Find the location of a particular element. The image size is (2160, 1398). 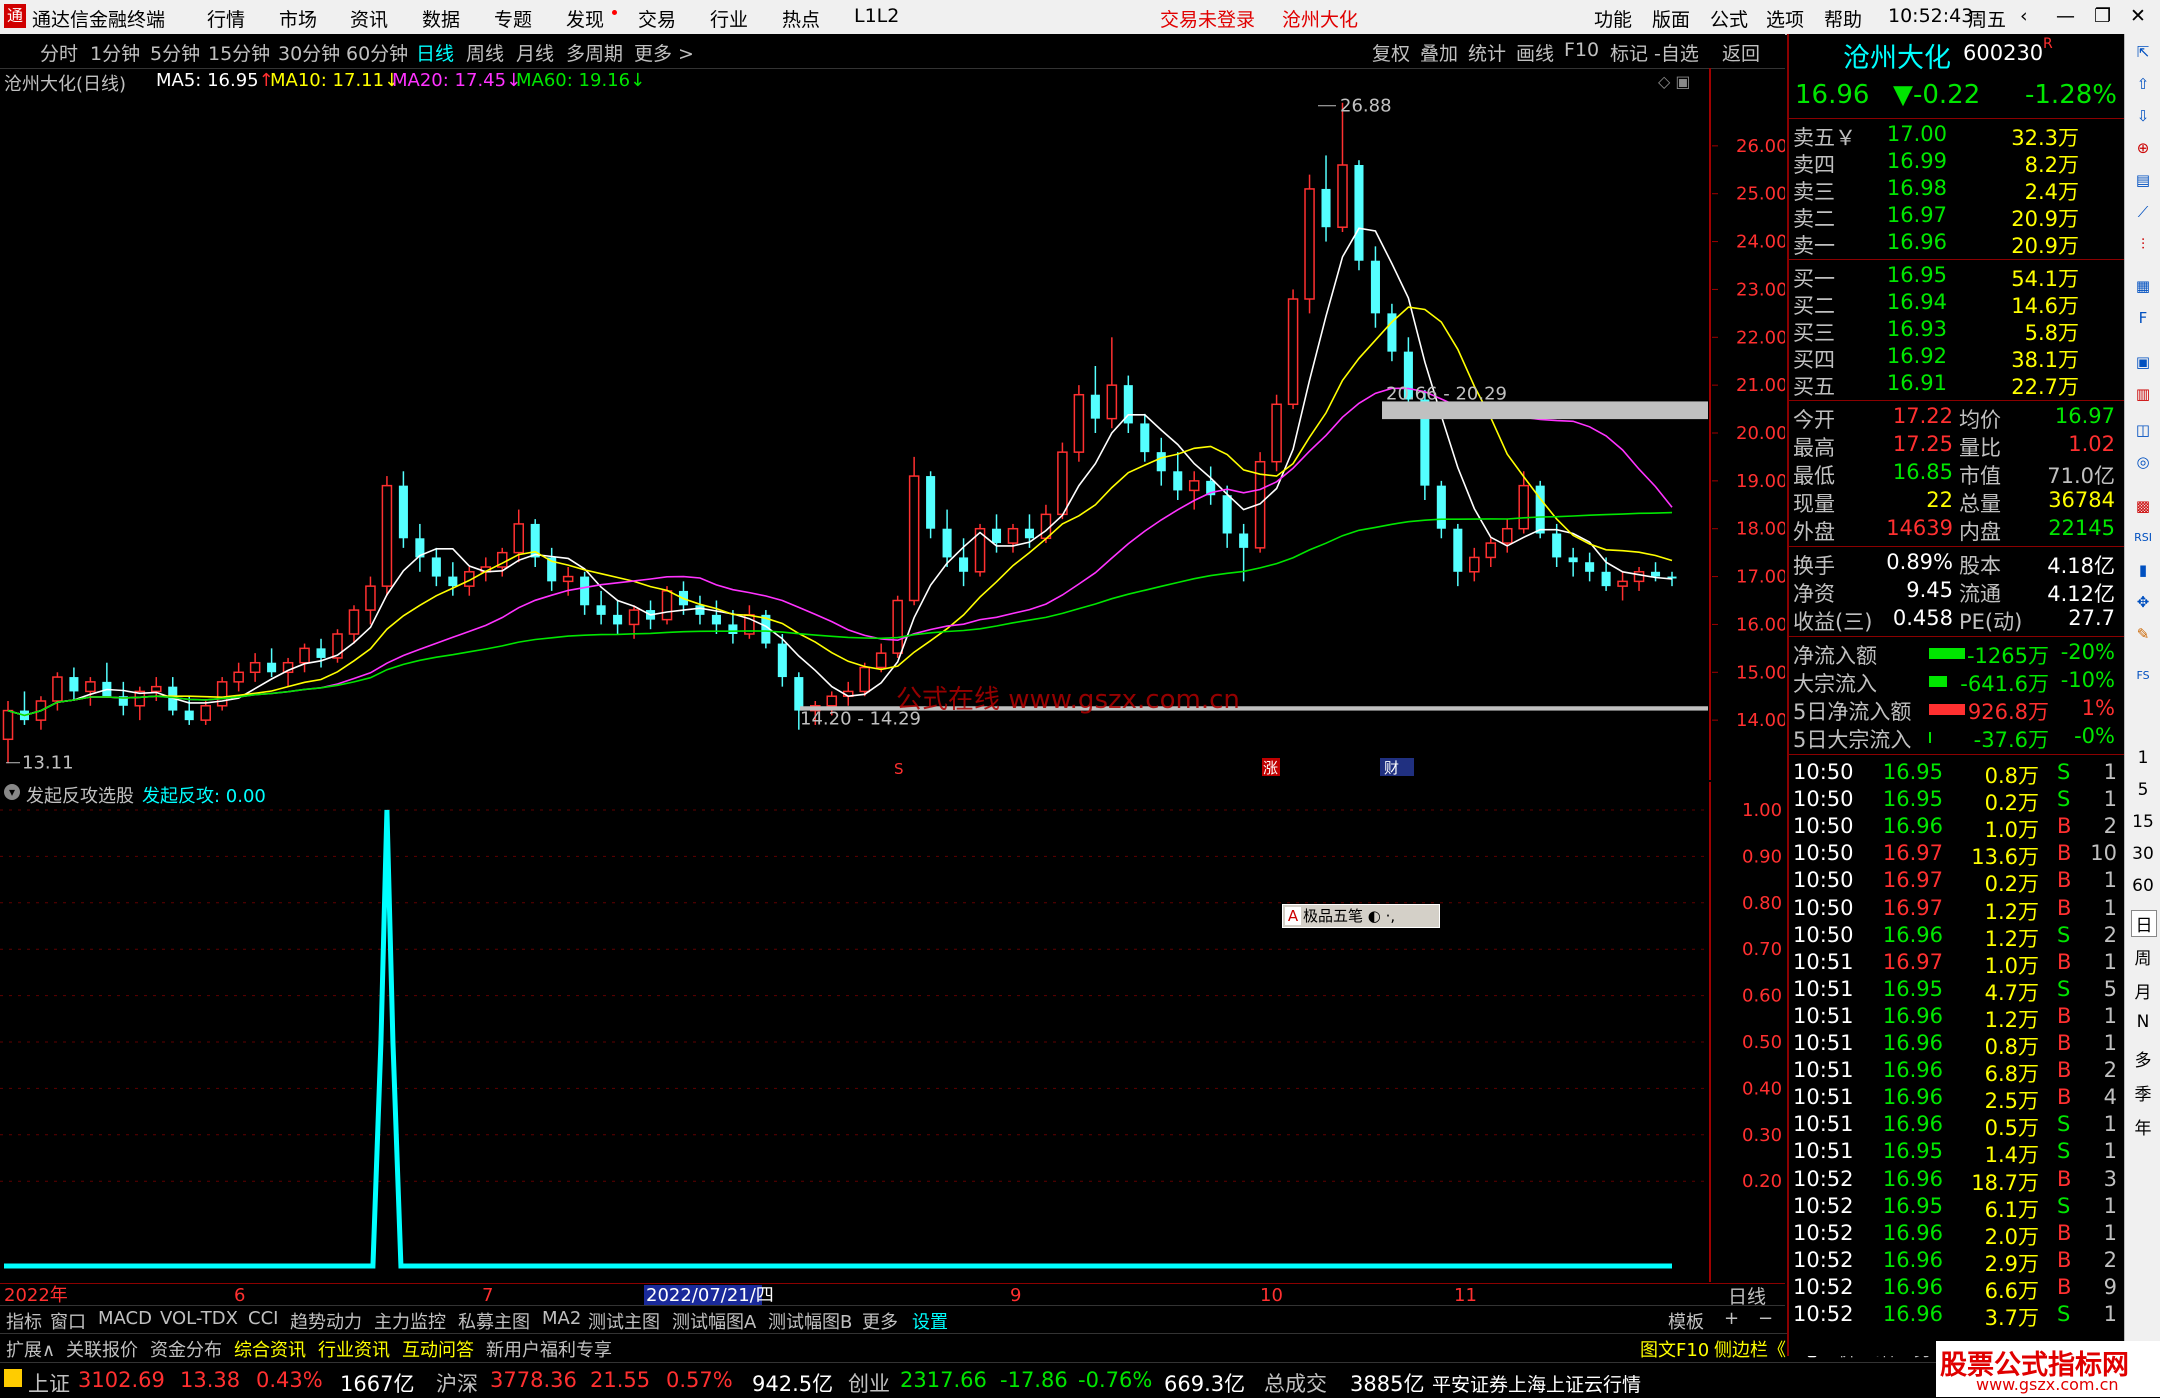

tab-monthly: 月线 is located at coordinates (535, 52).